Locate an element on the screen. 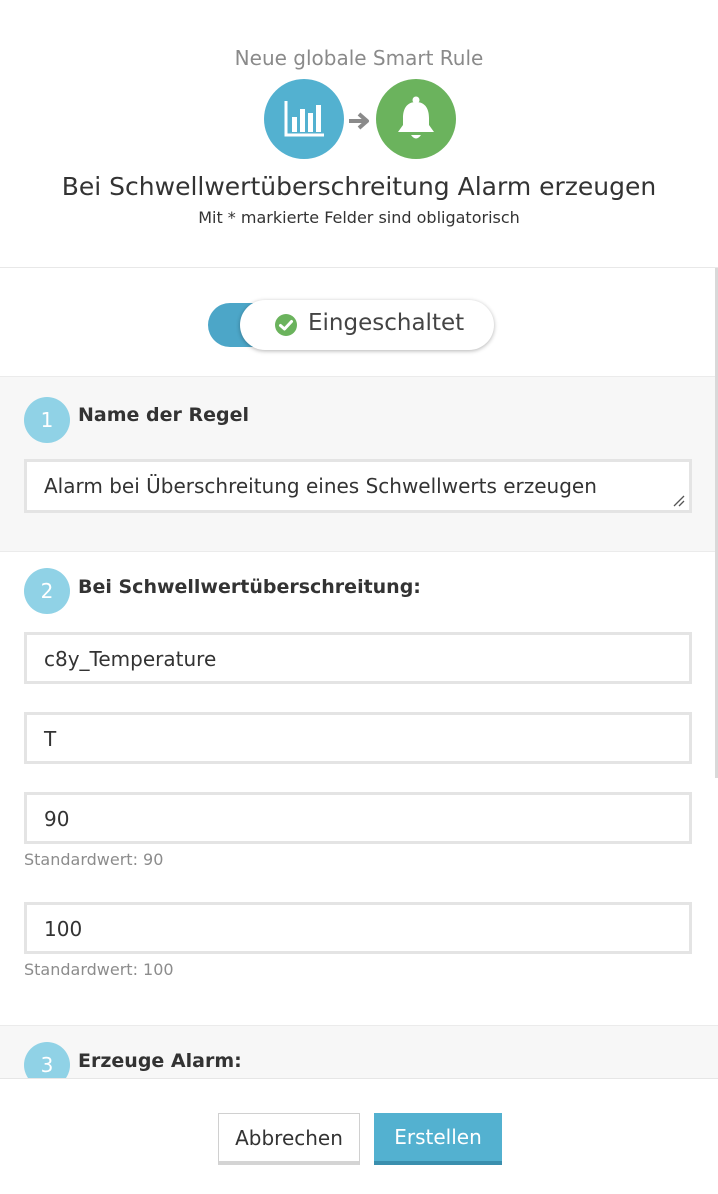 The image size is (718, 1194). section-title-create-alarm: Erzeuge Alarm: is located at coordinates (160, 1061).